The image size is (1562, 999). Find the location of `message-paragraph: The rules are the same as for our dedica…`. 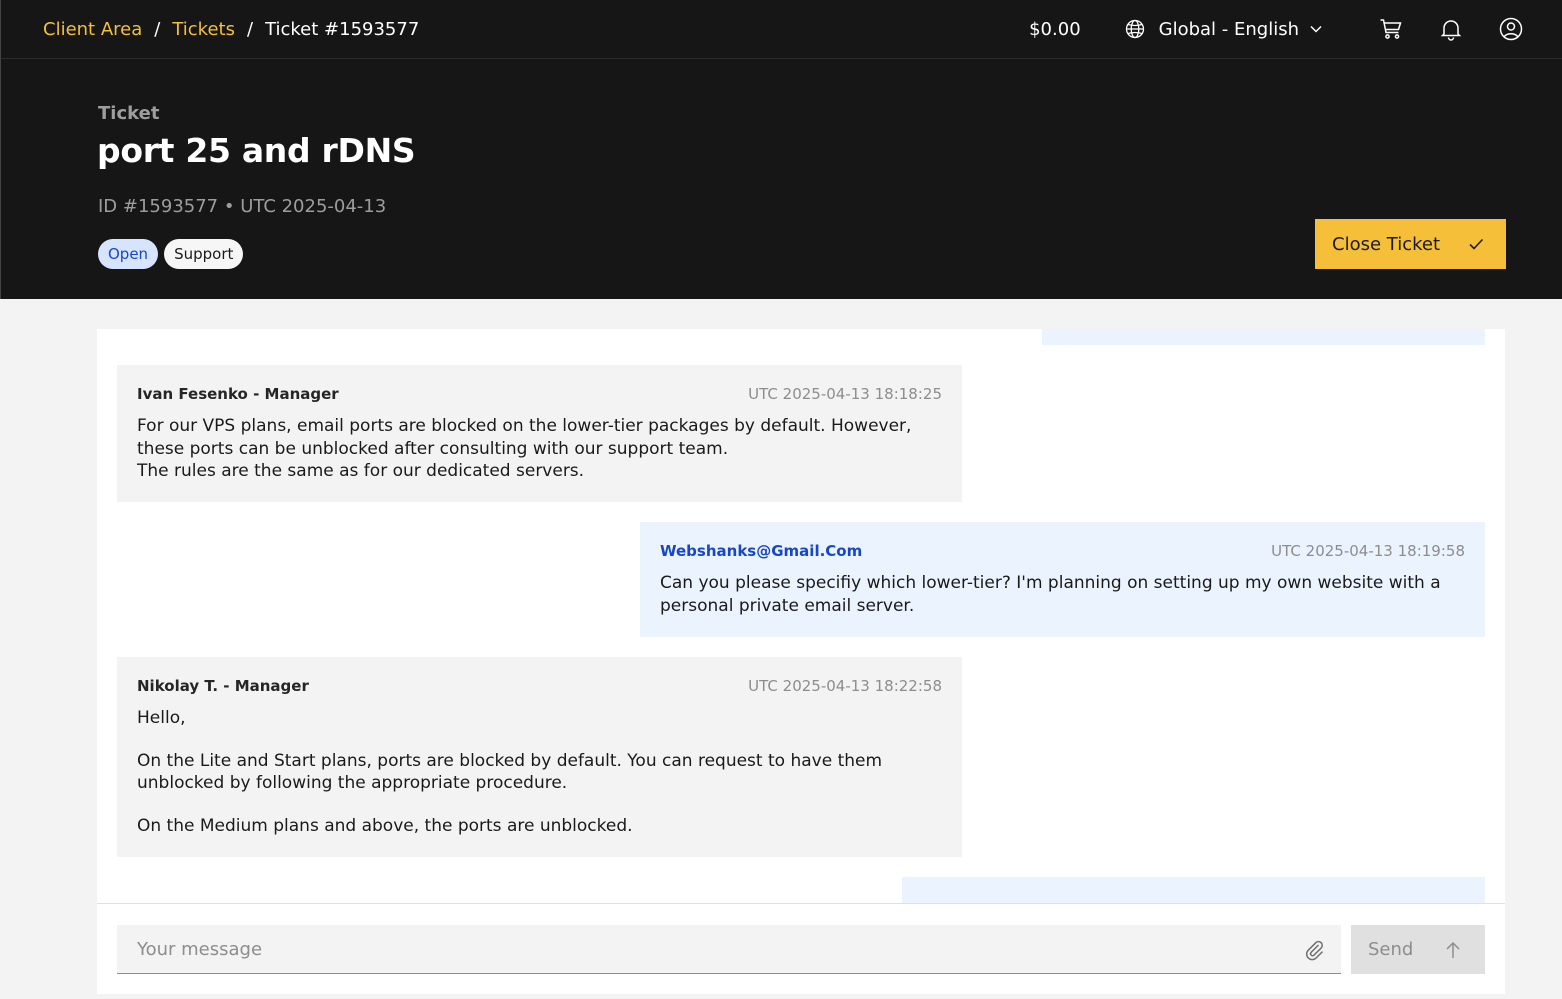

message-paragraph: The rules are the same as for our dedica… is located at coordinates (361, 471).